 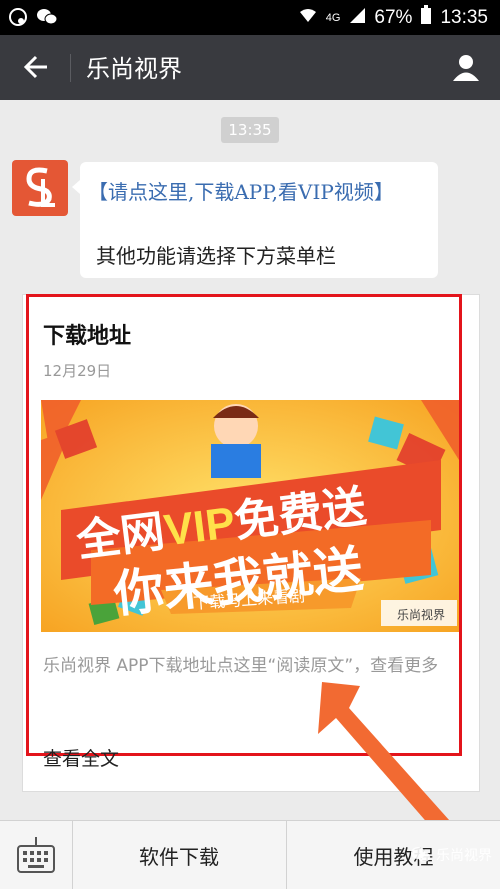 I want to click on banner-watermark: 乐尚视界, so click(x=421, y=615).